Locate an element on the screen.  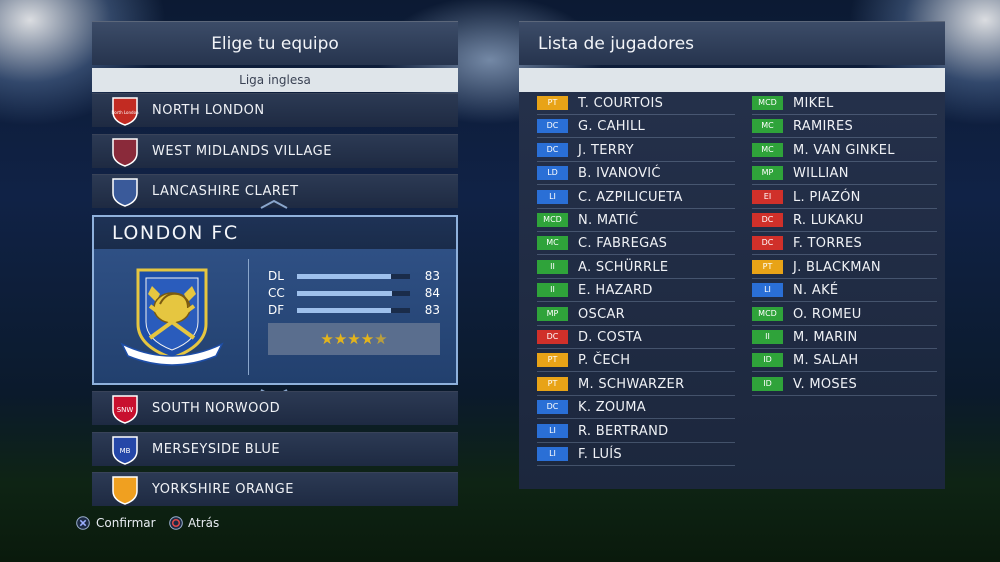
player-row: ID M. SALAH is located at coordinates (844, 361).